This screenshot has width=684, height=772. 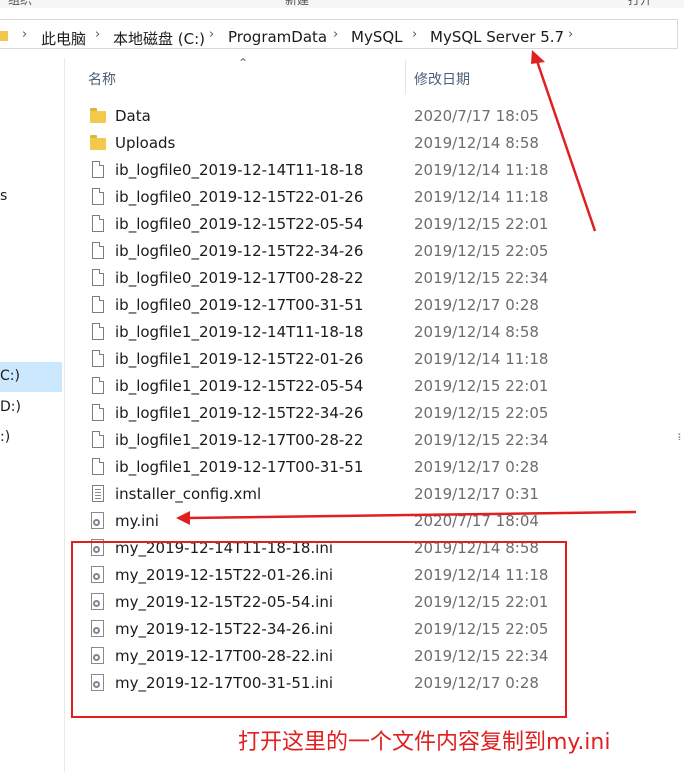 I want to click on arrowhead-myini, so click(x=183, y=518).